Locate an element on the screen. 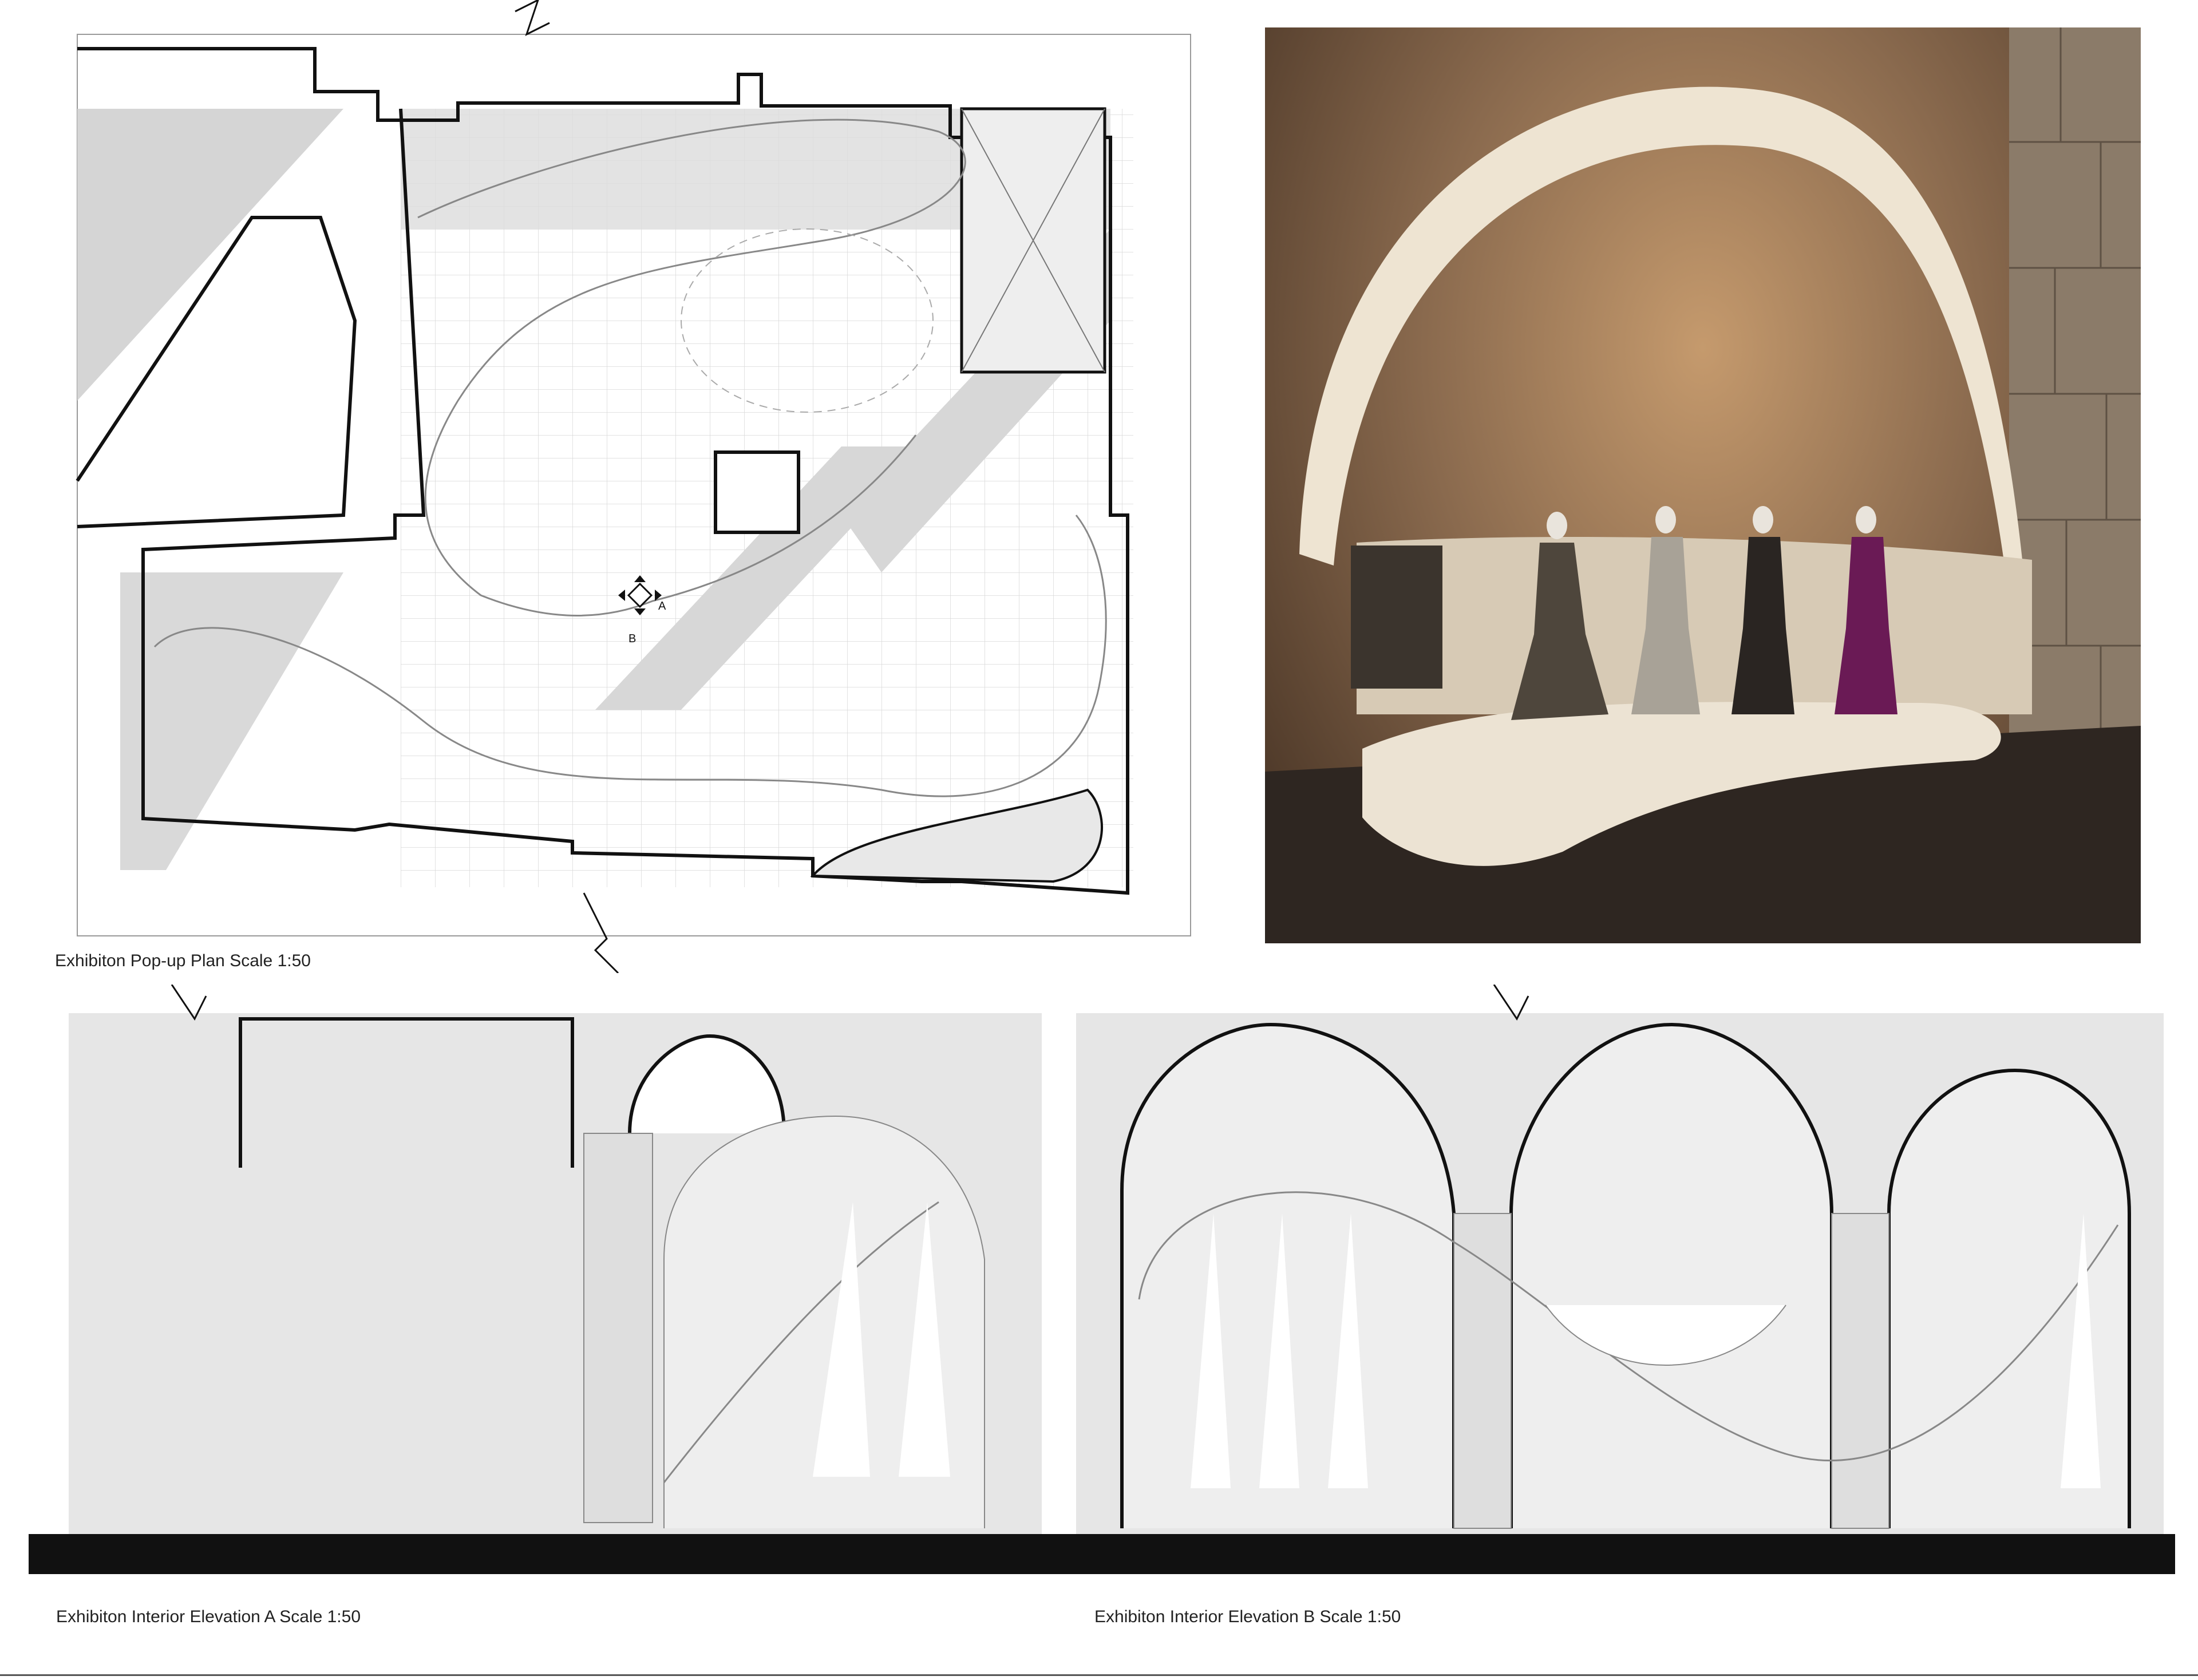  plan-break-symbol-top is located at coordinates (532, 18).